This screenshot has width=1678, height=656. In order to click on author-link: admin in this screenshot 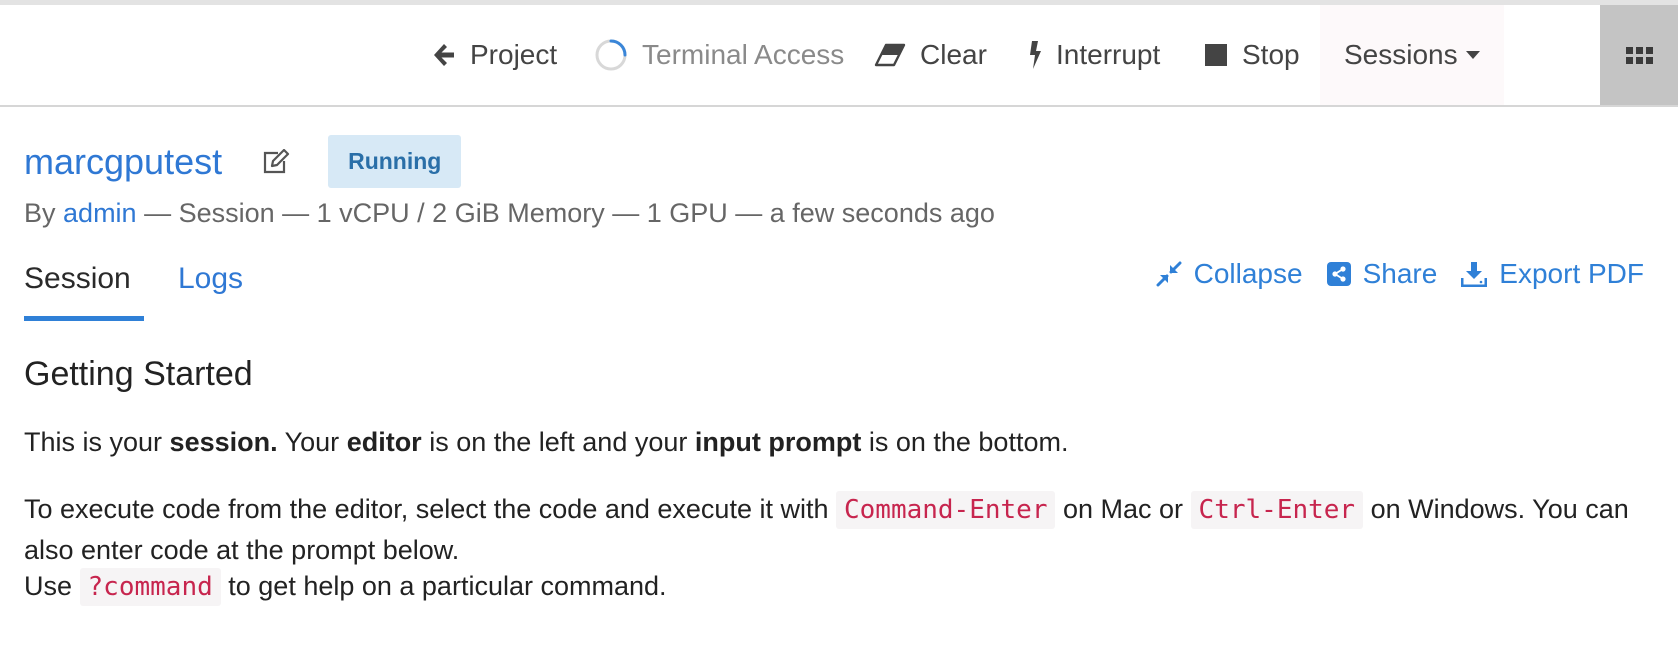, I will do `click(100, 213)`.